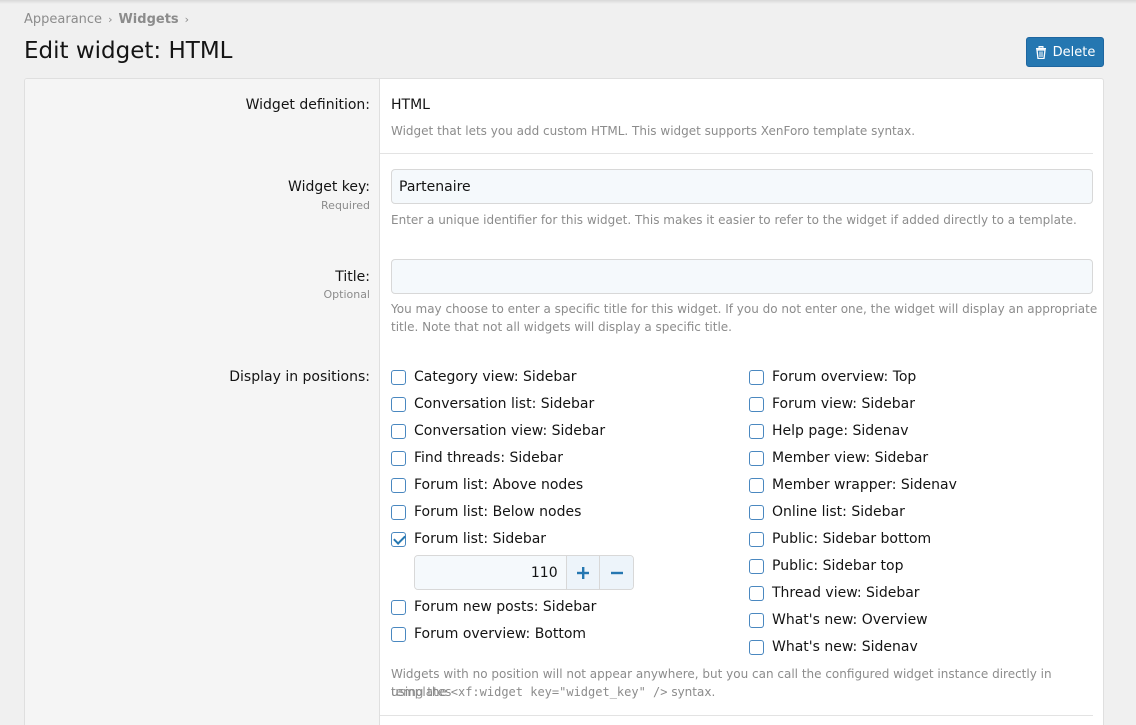  I want to click on position-option-label: Help page: Sidenav, so click(840, 431).